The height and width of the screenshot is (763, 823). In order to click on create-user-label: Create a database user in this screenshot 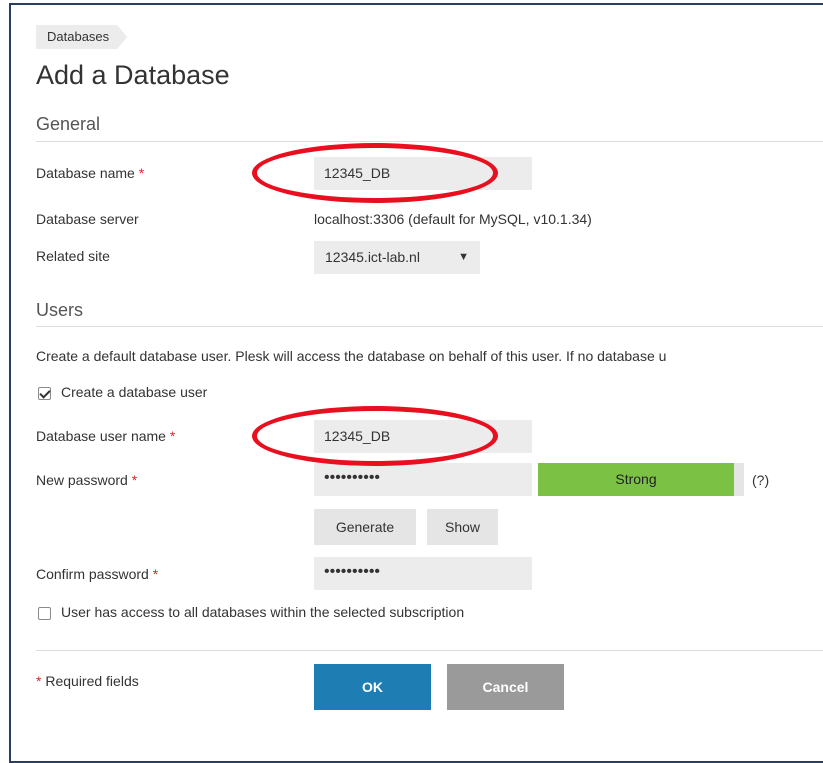, I will do `click(134, 392)`.